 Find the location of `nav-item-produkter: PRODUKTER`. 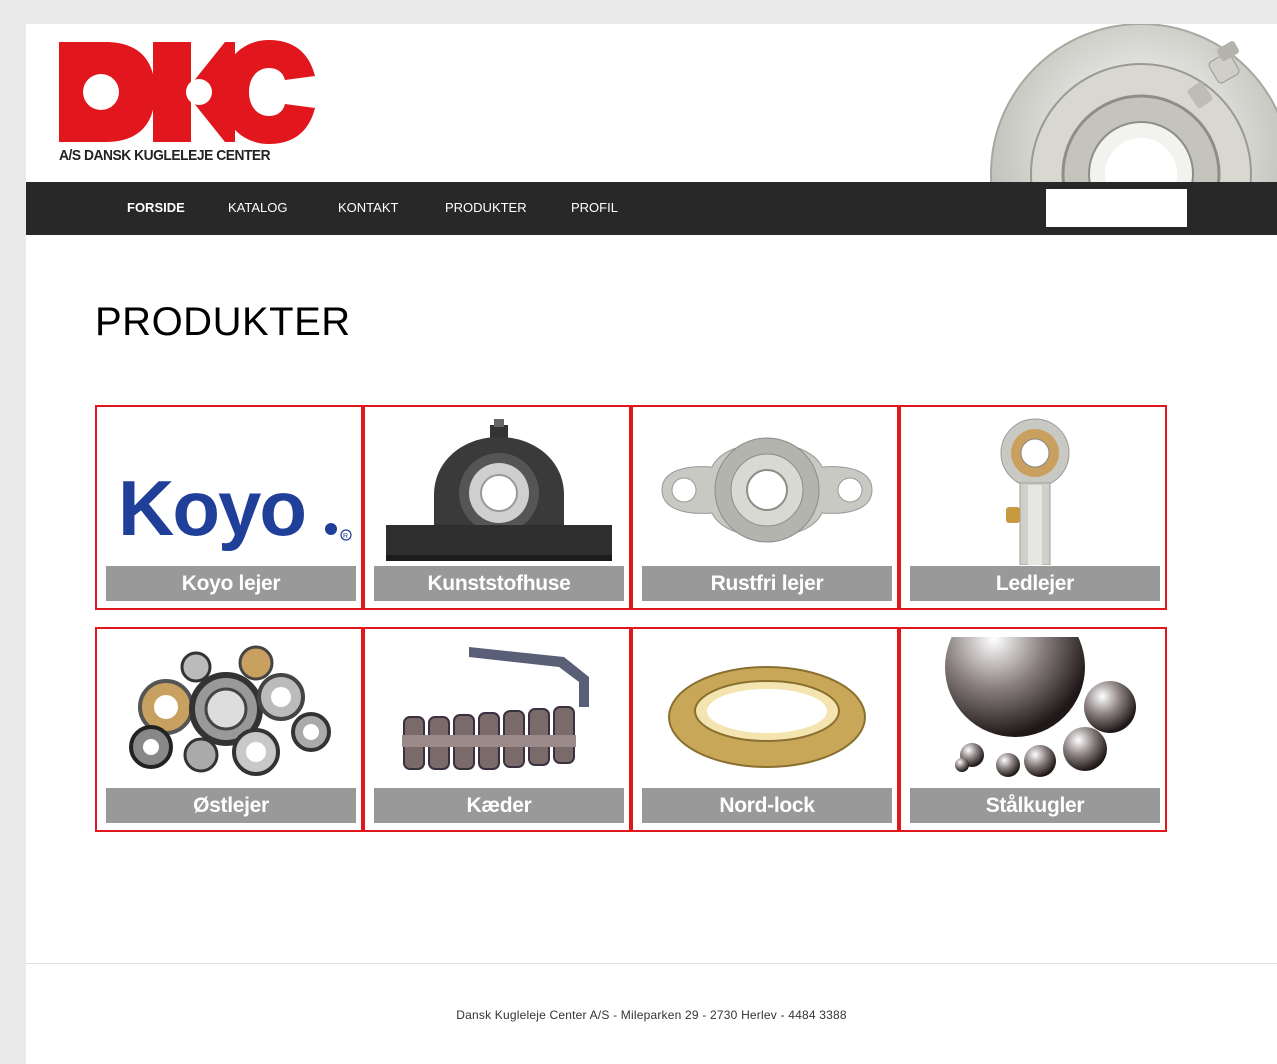

nav-item-produkter: PRODUKTER is located at coordinates (486, 207).